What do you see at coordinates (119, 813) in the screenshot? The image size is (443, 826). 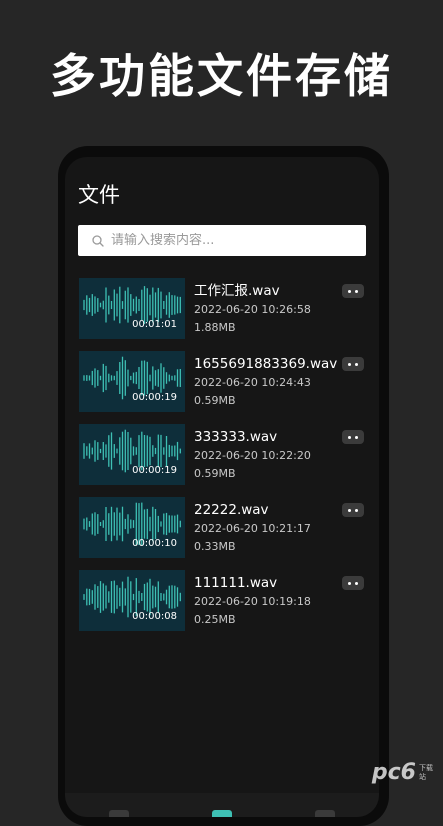 I see `tab-record` at bounding box center [119, 813].